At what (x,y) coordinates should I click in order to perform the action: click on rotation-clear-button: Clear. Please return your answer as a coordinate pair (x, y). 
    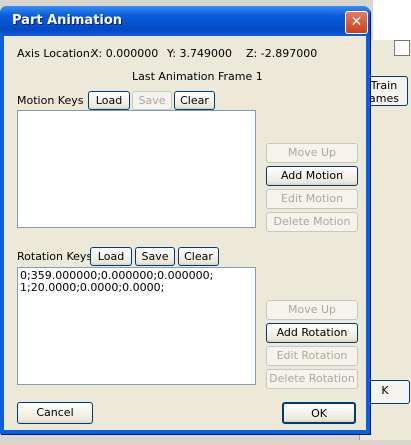
    Looking at the image, I should click on (198, 256).